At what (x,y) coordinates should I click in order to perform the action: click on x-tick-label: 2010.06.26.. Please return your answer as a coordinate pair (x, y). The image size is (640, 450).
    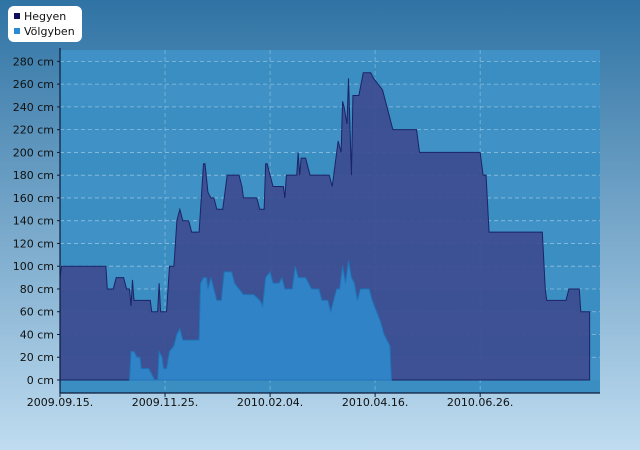
    Looking at the image, I should click on (480, 402).